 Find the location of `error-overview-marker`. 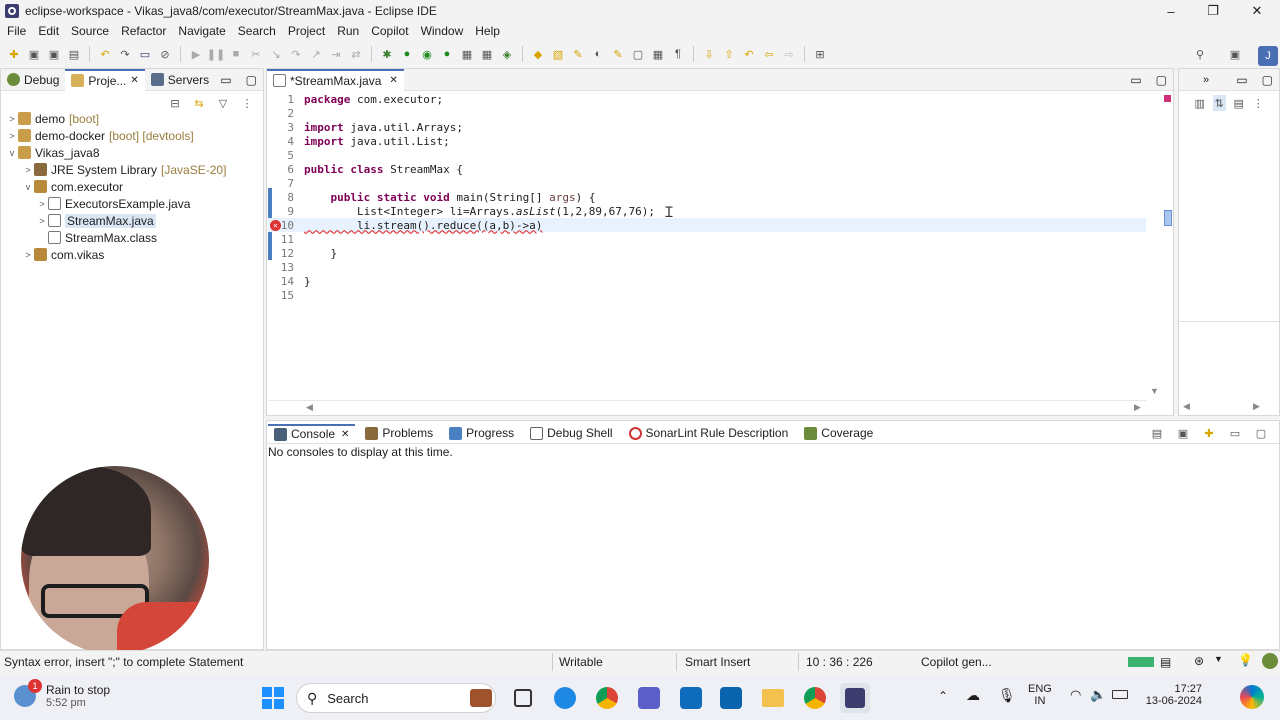

error-overview-marker is located at coordinates (1167, 98).